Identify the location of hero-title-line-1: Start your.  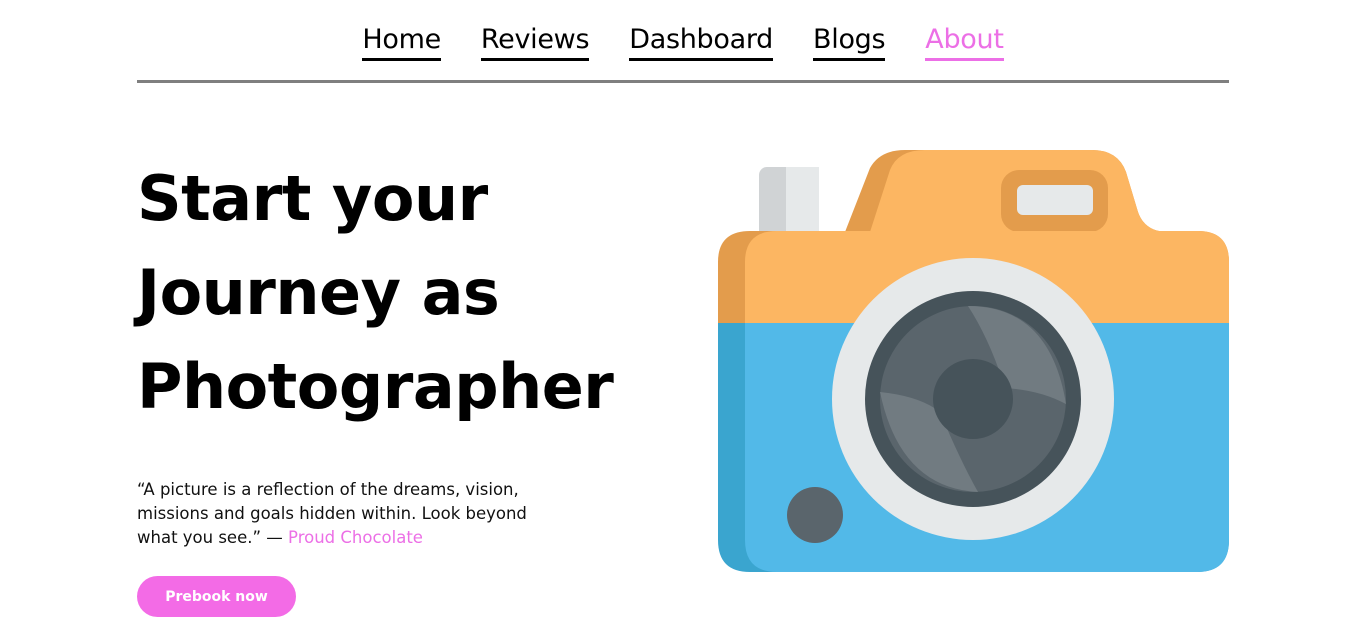
(312, 198).